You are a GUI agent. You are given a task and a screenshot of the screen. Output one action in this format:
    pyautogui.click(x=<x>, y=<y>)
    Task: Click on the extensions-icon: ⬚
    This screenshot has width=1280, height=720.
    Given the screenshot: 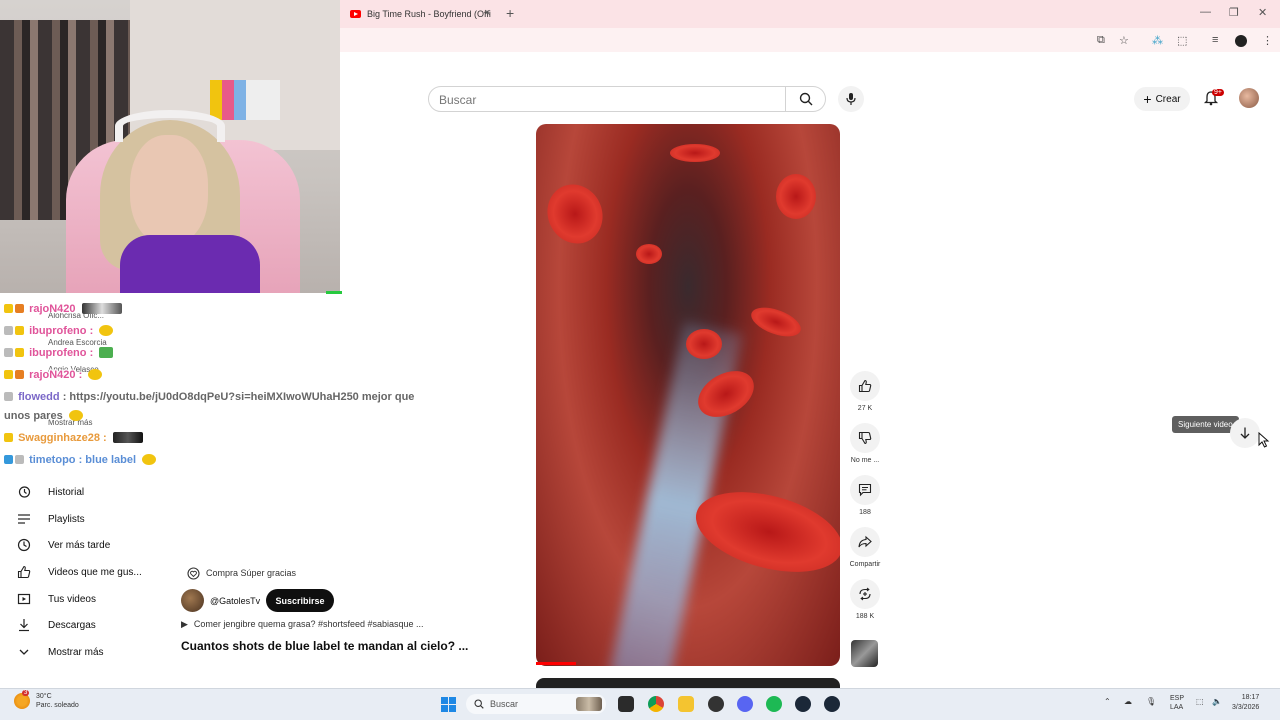 What is the action you would take?
    pyautogui.click(x=1182, y=40)
    